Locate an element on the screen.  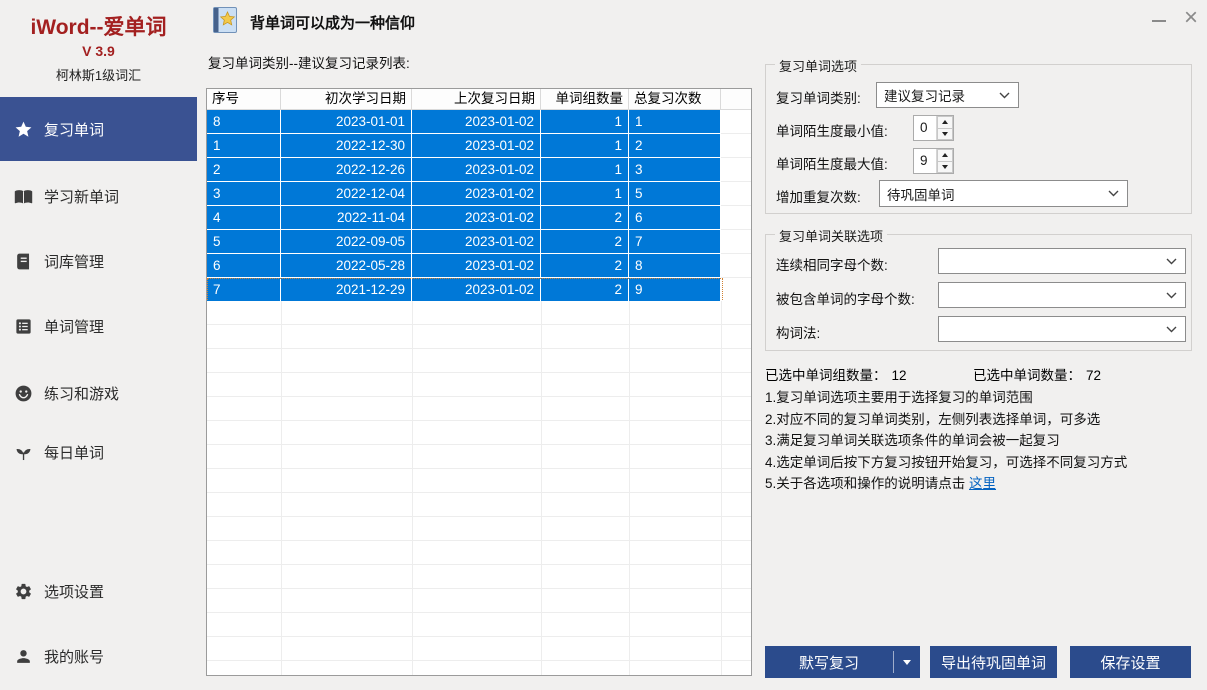
sidebar-item-4: 单词管理 is located at coordinates (98, 326).